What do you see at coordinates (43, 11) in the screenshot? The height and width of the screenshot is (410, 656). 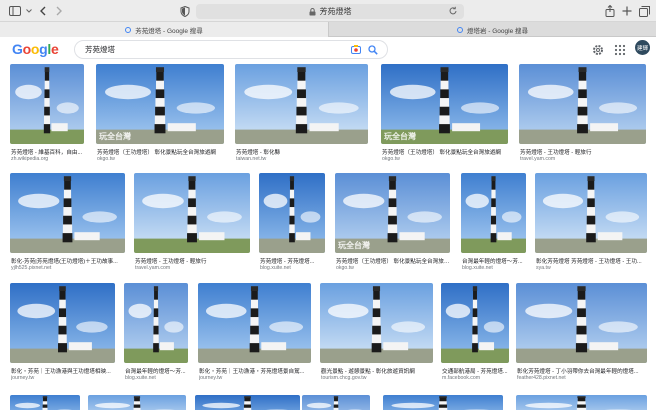 I see `back-icon` at bounding box center [43, 11].